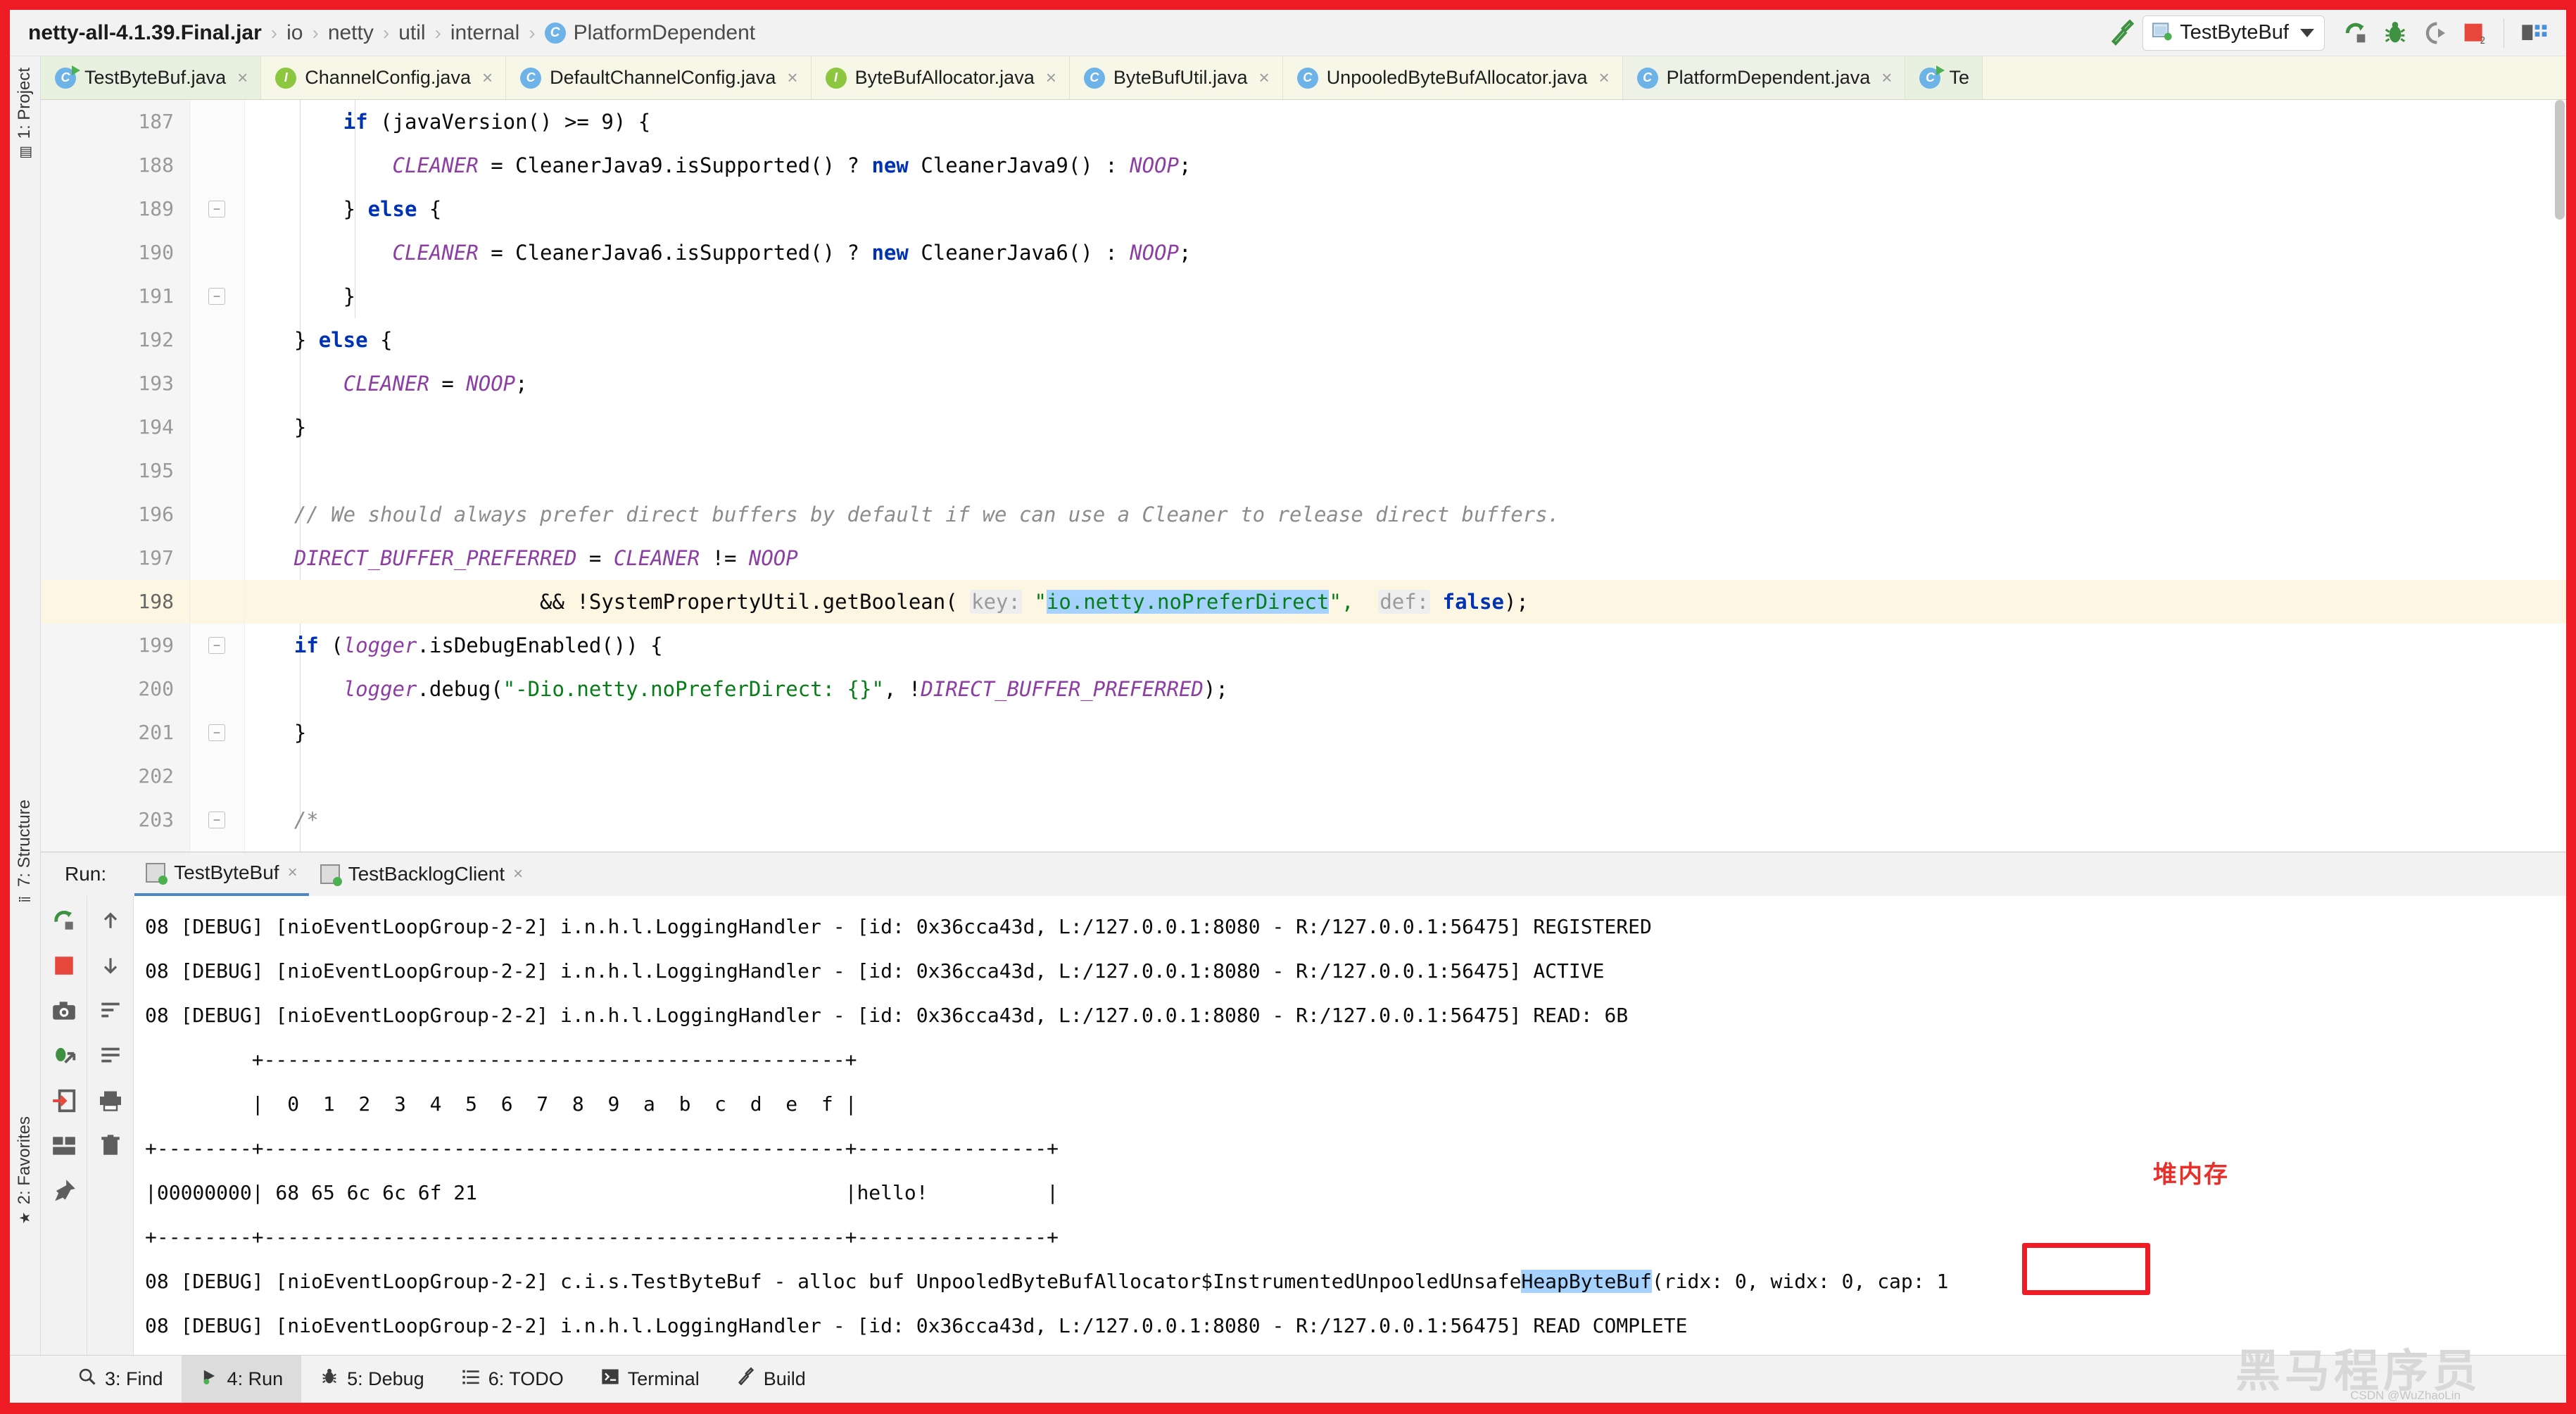 The height and width of the screenshot is (1414, 2576). What do you see at coordinates (2122, 33) in the screenshot?
I see `hammer-icon` at bounding box center [2122, 33].